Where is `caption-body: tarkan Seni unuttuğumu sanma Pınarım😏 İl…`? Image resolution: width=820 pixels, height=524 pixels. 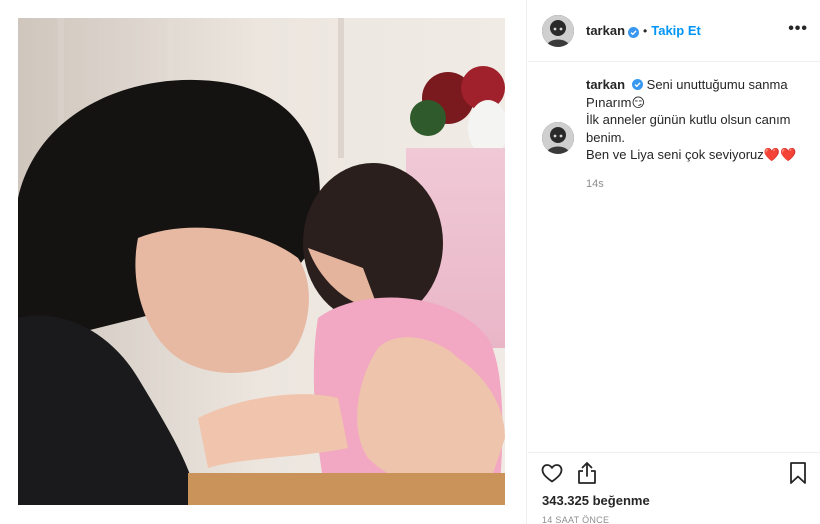
caption-body: tarkan Seni unuttuğumu sanma Pınarım😏 İl… is located at coordinates (700, 134).